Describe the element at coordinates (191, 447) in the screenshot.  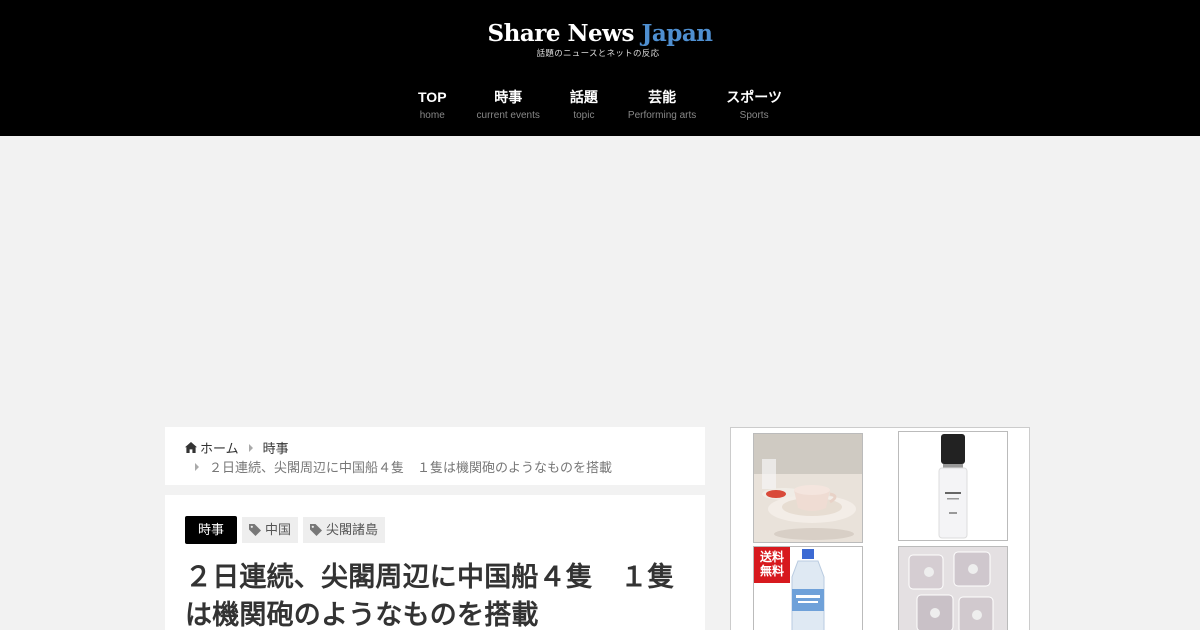
I see `home-icon` at that location.